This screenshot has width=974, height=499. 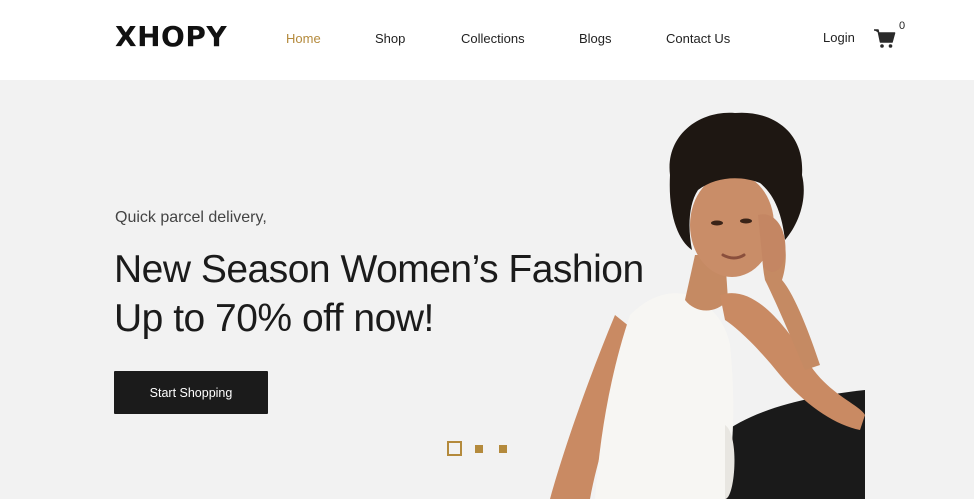 I want to click on cart-icon, so click(x=885, y=38).